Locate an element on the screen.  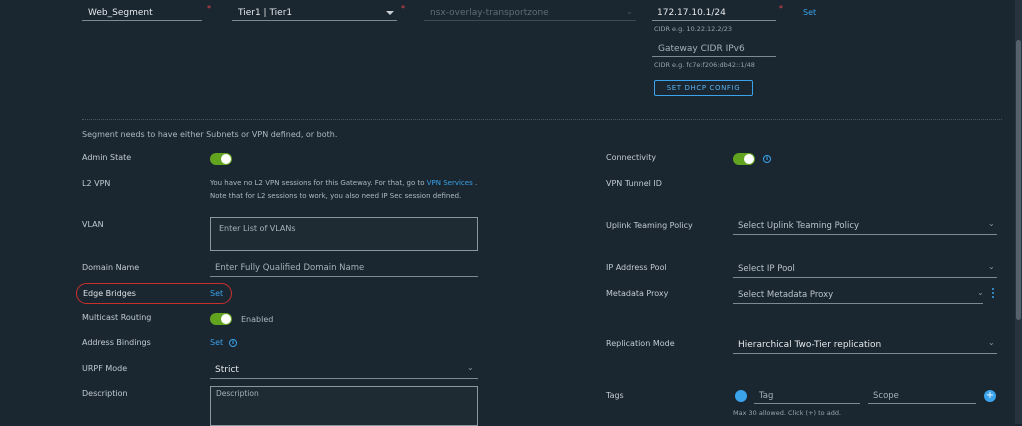
gateway-cidr-ipv6-underline is located at coordinates (714, 56).